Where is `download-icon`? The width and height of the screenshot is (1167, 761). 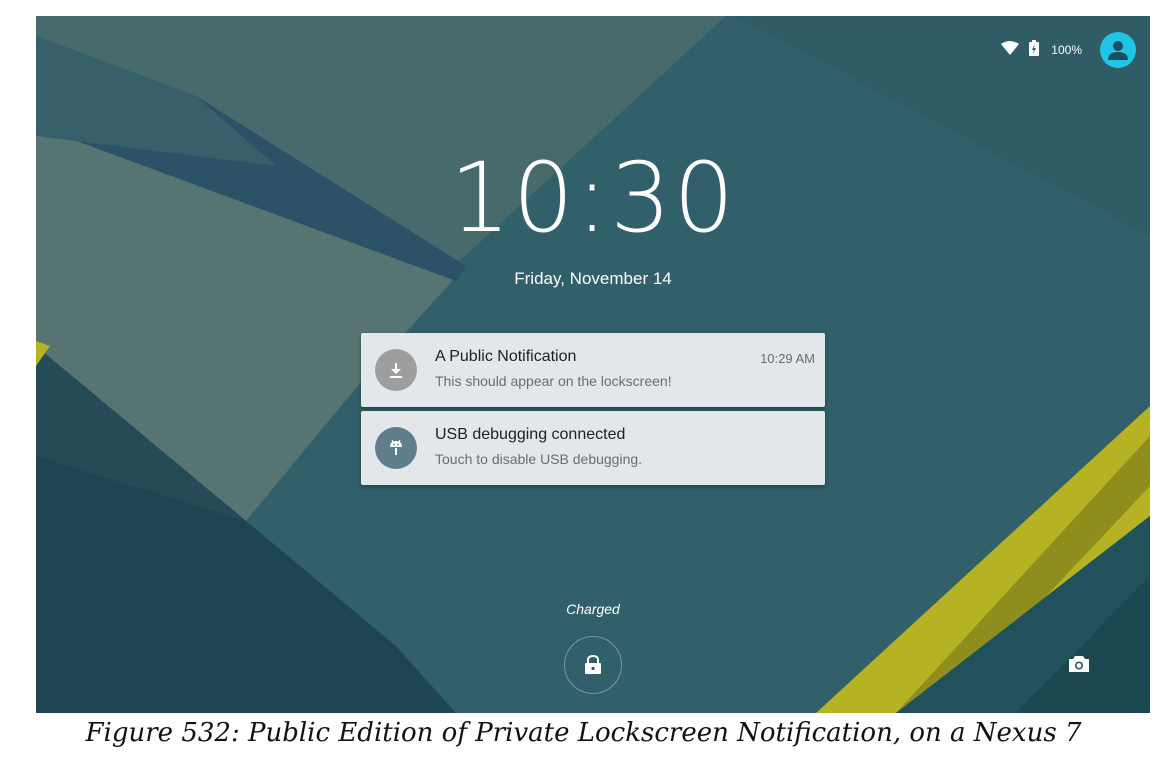 download-icon is located at coordinates (396, 370).